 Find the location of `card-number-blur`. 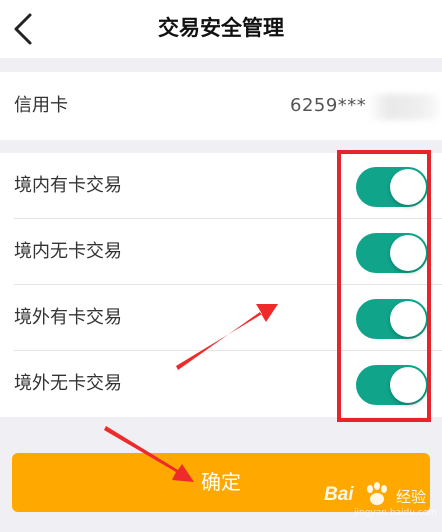

card-number-blur is located at coordinates (403, 107).